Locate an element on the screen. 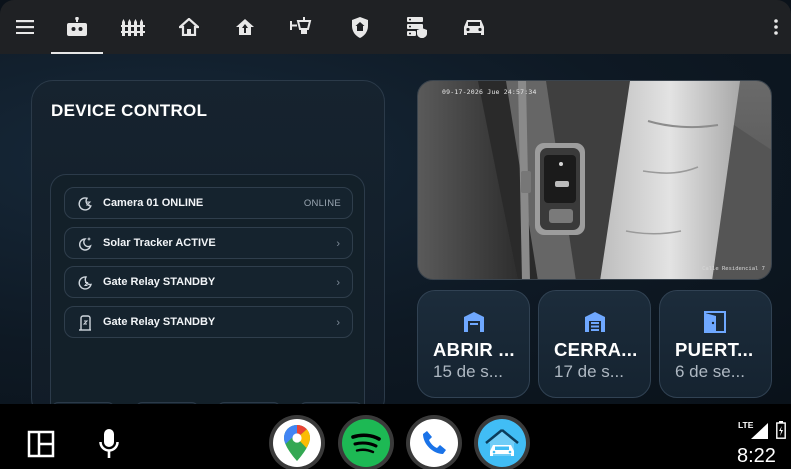 Image resolution: width=791 pixels, height=469 pixels. camera-timestamp: 09-17-2026 Jue 24:57:34 is located at coordinates (489, 92).